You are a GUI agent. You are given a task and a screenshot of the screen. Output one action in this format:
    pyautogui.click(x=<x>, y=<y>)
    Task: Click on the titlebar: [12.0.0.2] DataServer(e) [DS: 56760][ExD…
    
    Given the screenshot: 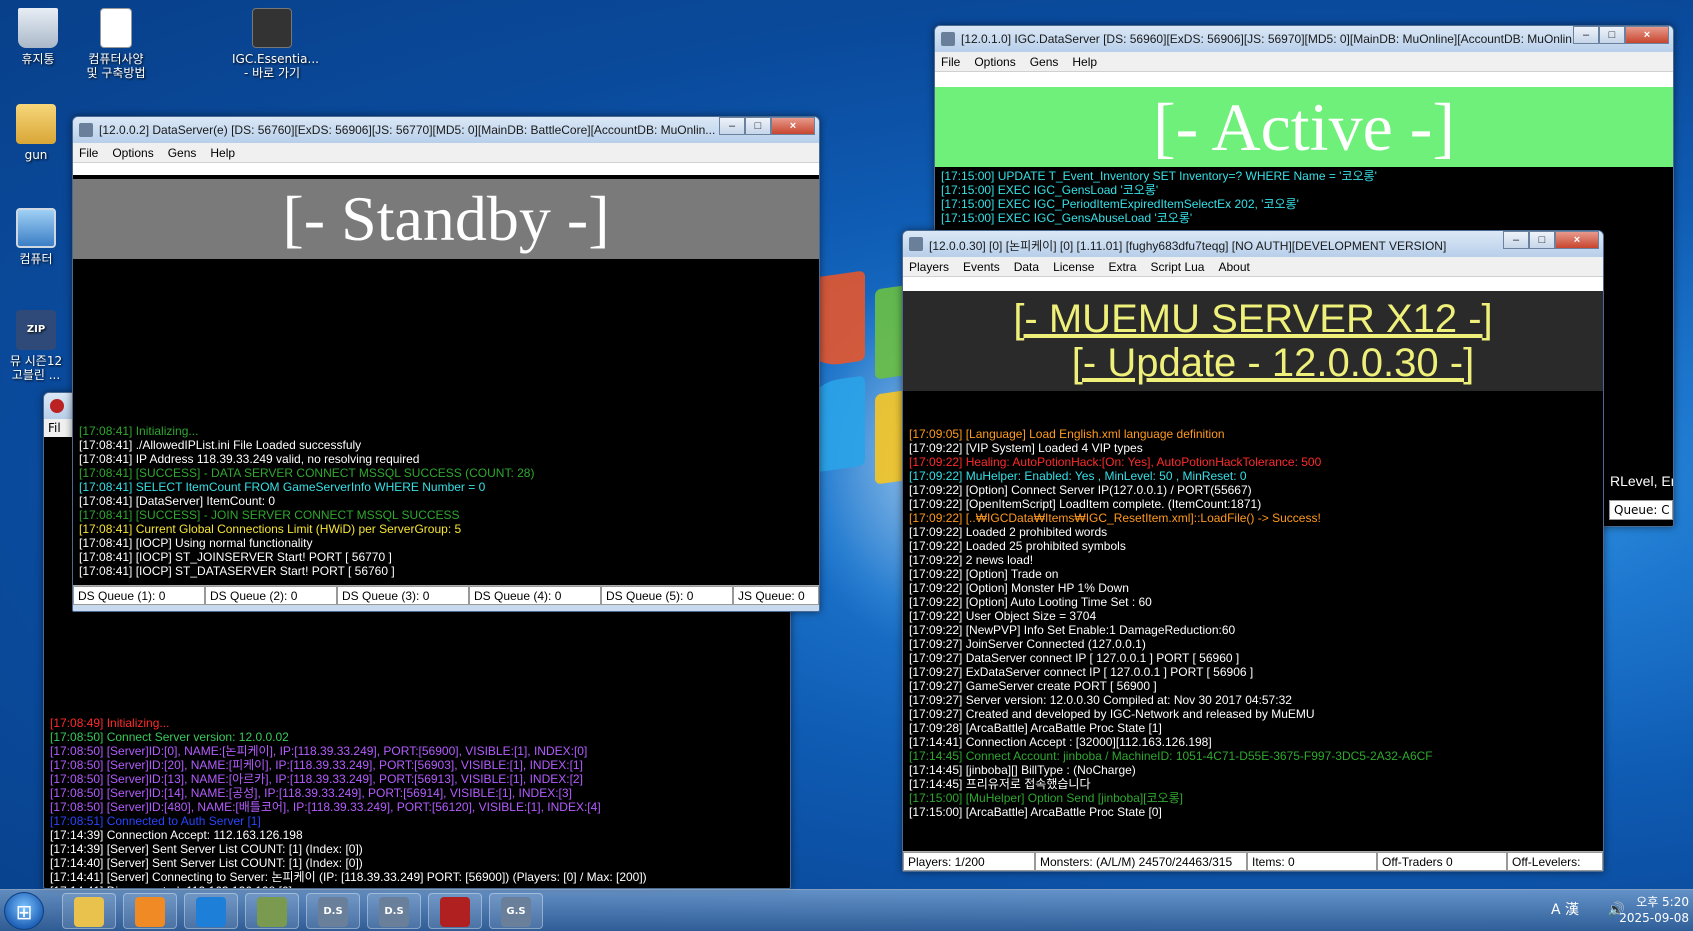 What is the action you would take?
    pyautogui.click(x=446, y=130)
    